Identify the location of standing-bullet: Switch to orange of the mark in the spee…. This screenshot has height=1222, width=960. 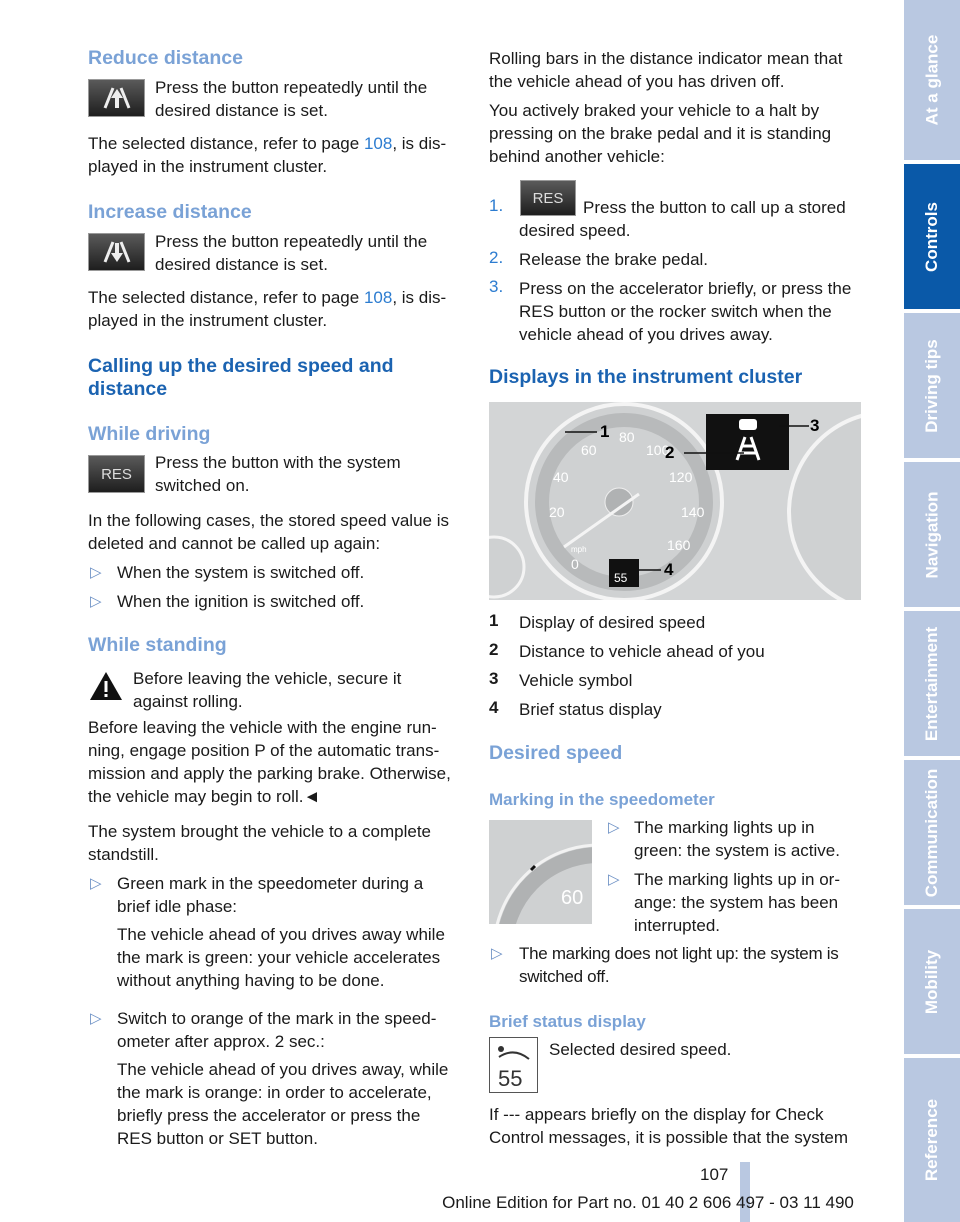
(277, 1030).